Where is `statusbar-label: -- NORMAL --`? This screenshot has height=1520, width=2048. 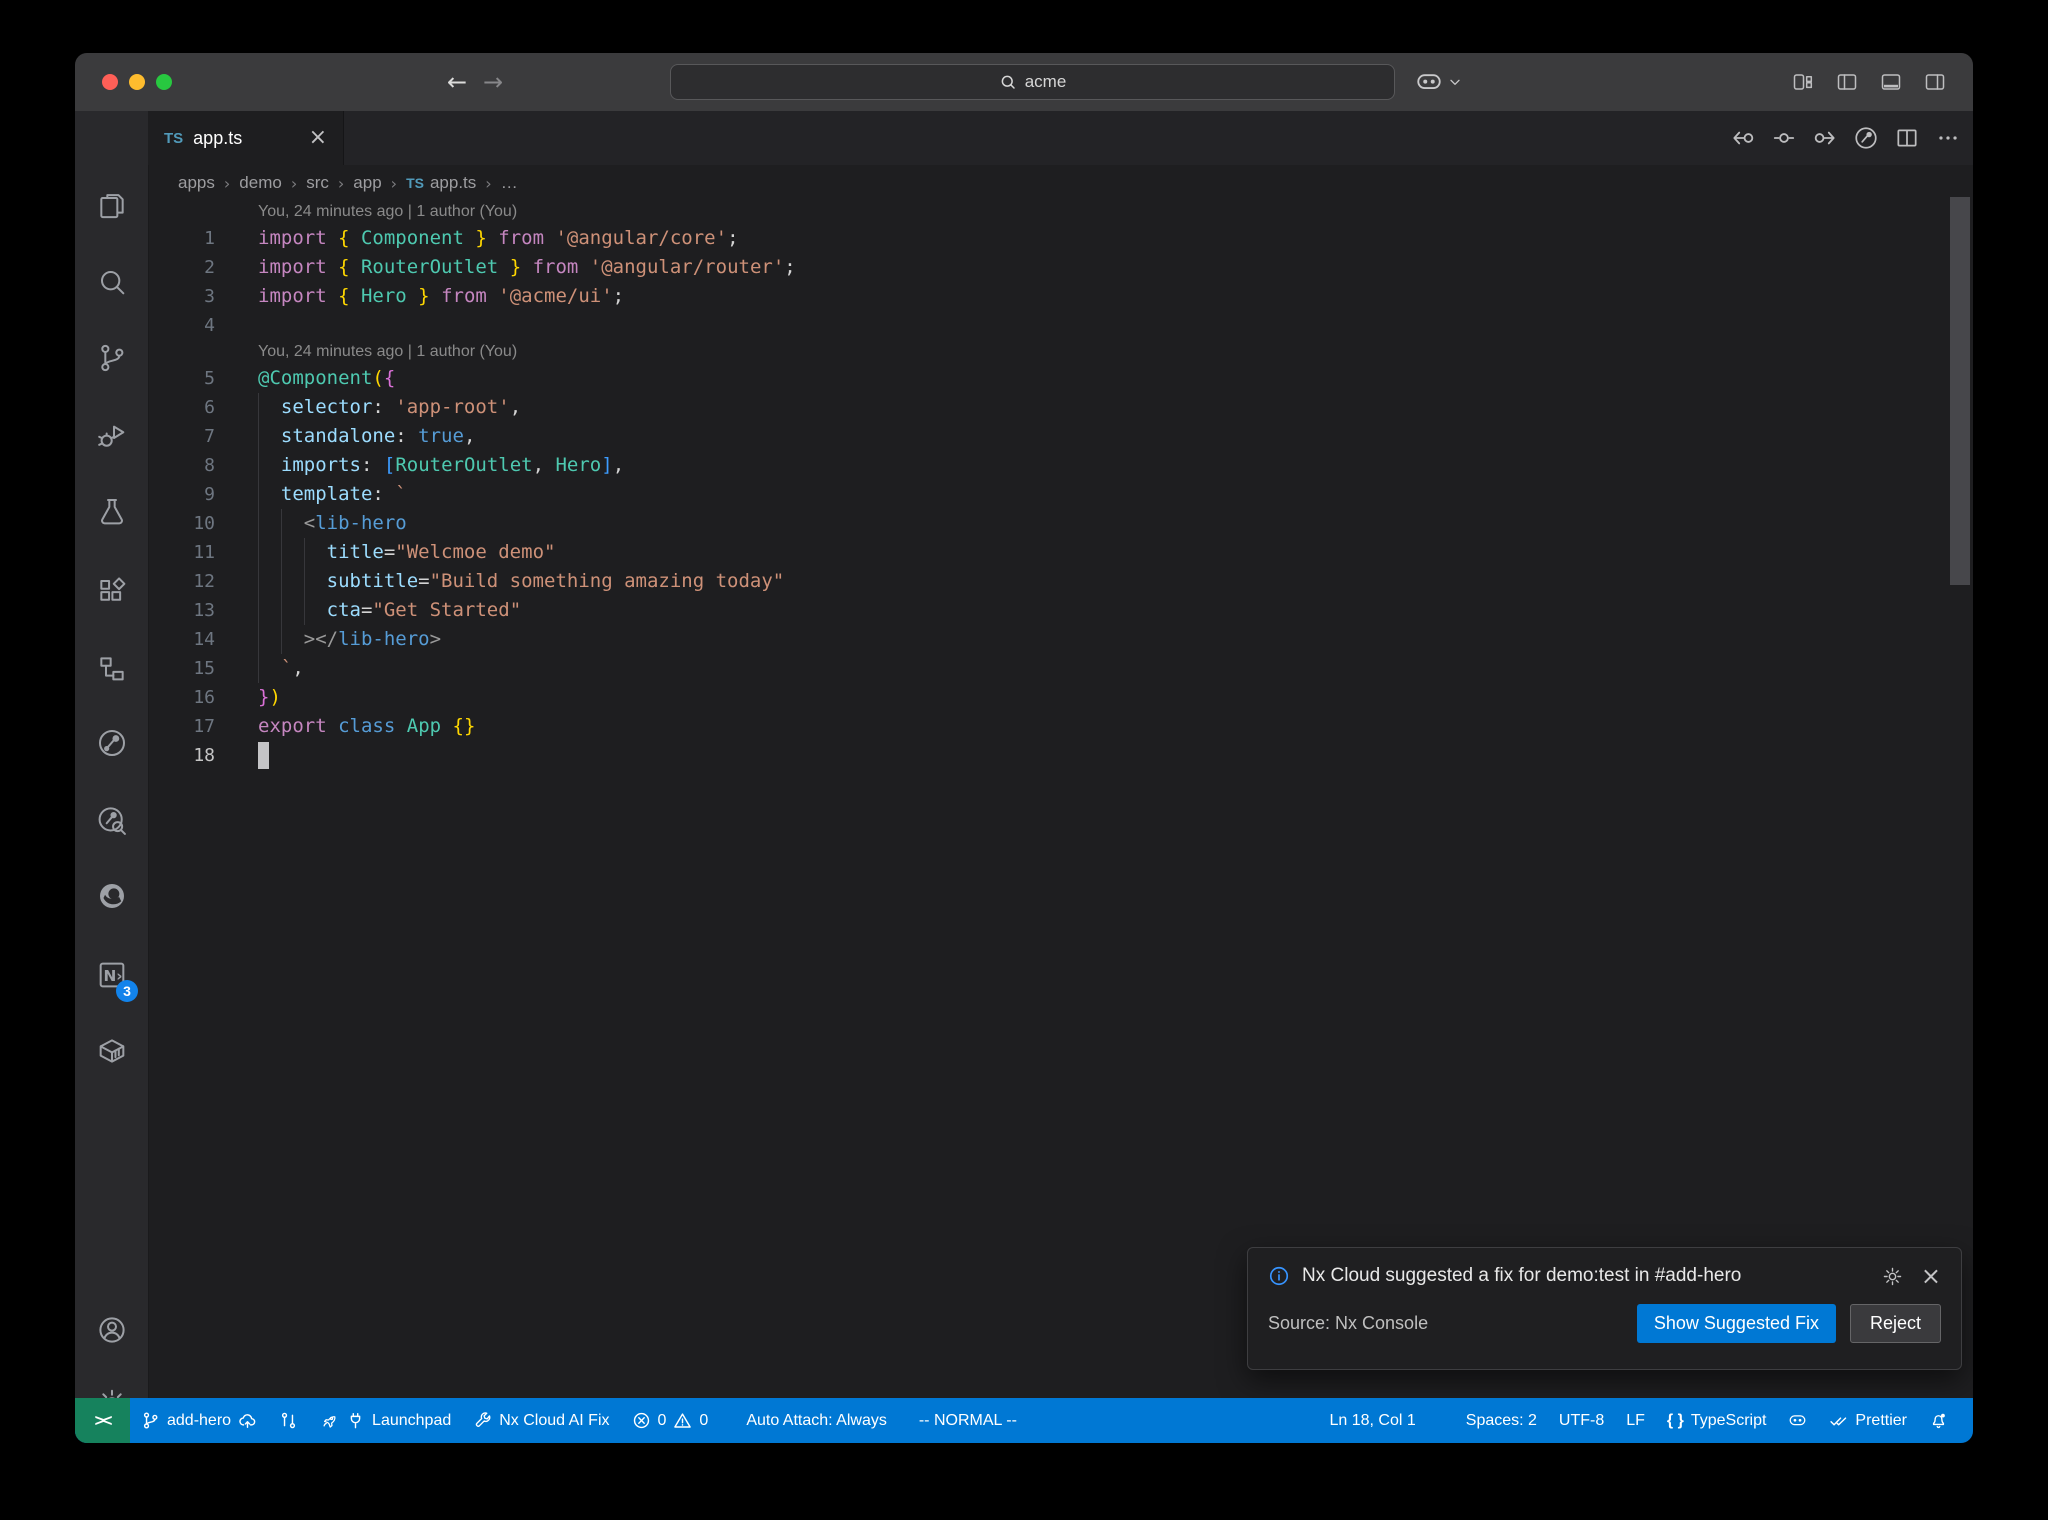
statusbar-label: -- NORMAL -- is located at coordinates (967, 1420).